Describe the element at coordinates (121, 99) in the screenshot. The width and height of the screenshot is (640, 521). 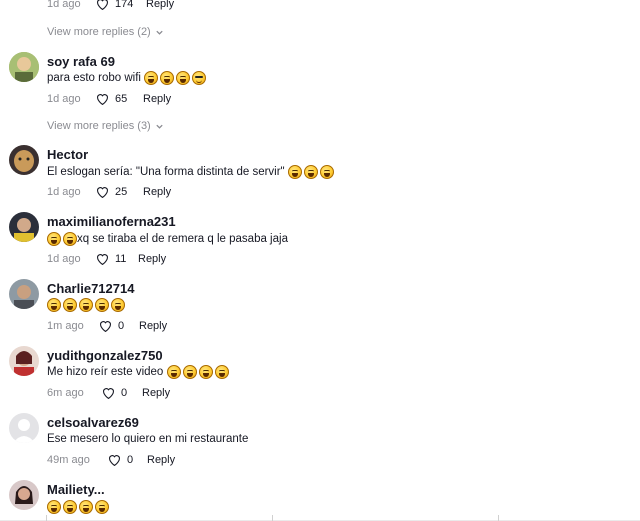
I see `like-count: 65` at that location.